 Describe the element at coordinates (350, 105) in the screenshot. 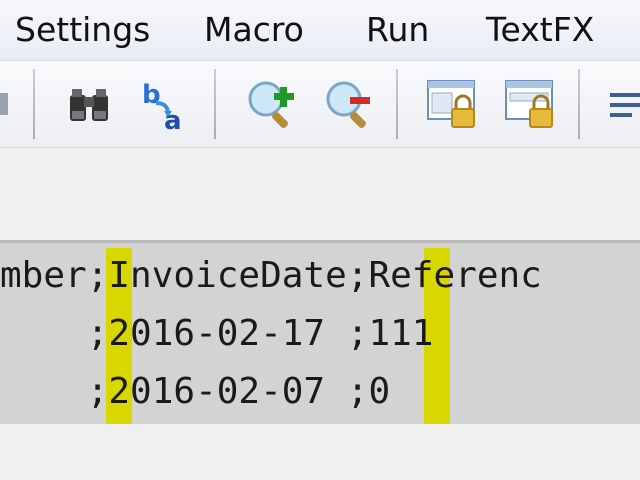

I see `zoom-out-icon` at that location.